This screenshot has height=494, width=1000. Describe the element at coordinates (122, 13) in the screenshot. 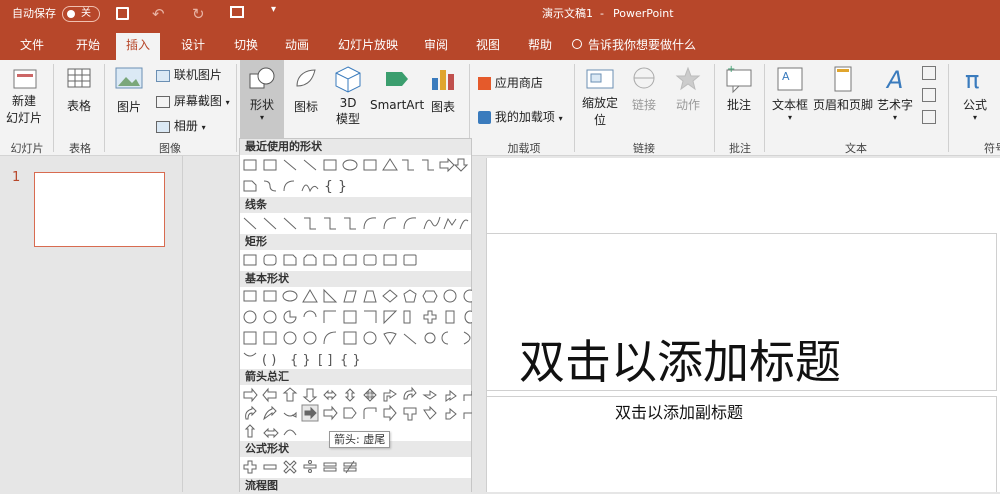

I see `save-icon` at that location.